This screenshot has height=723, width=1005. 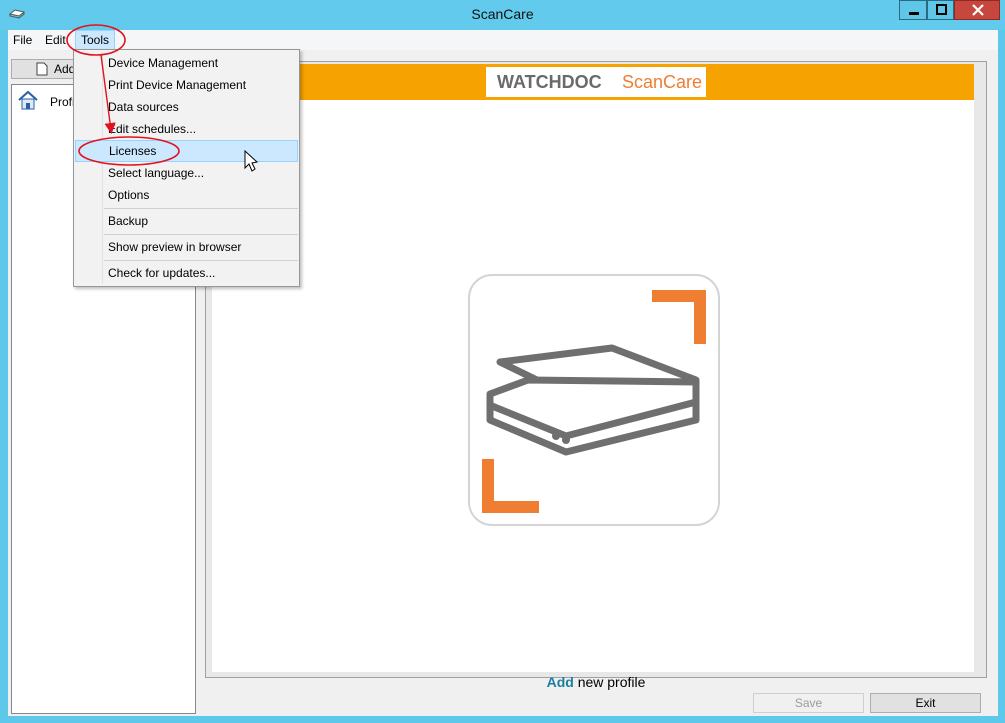 What do you see at coordinates (186, 107) in the screenshot?
I see `menu-item-data-sources: Data sources` at bounding box center [186, 107].